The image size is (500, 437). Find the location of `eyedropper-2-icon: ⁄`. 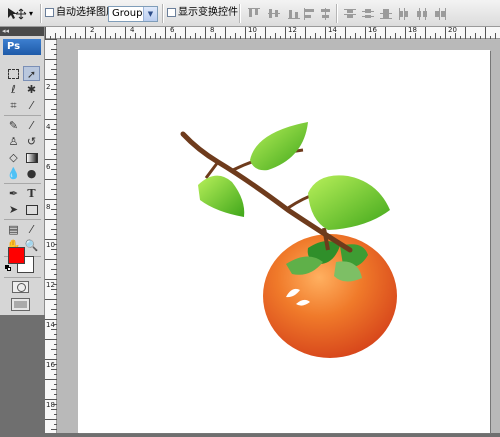

eyedropper-2-icon: ⁄ is located at coordinates (31, 229).